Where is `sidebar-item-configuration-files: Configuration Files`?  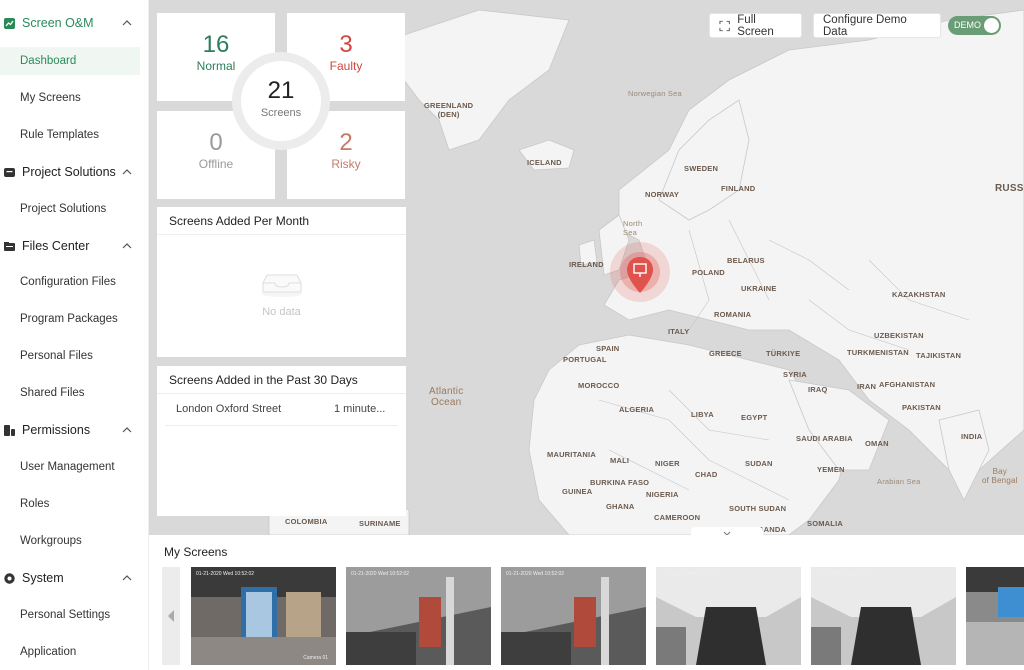
sidebar-item-configuration-files: Configuration Files is located at coordinates (70, 282).